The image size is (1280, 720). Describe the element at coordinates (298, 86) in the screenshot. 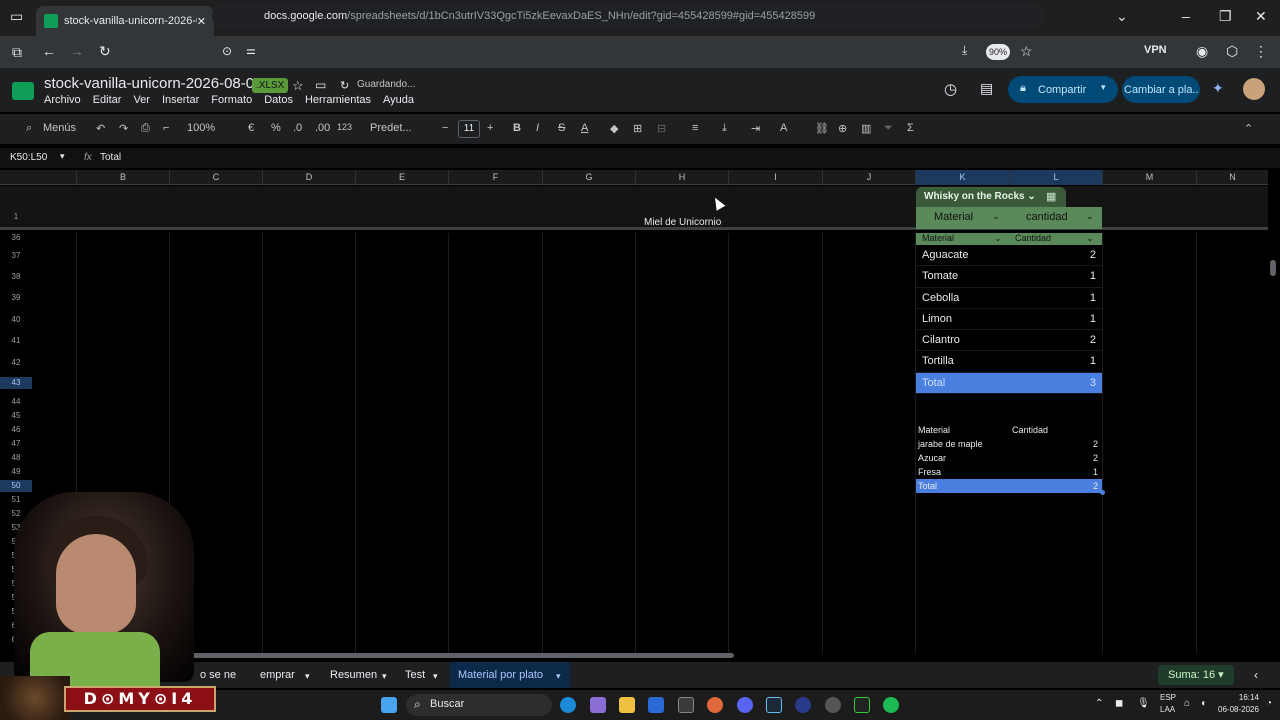

I see `star-icon: ☆` at that location.